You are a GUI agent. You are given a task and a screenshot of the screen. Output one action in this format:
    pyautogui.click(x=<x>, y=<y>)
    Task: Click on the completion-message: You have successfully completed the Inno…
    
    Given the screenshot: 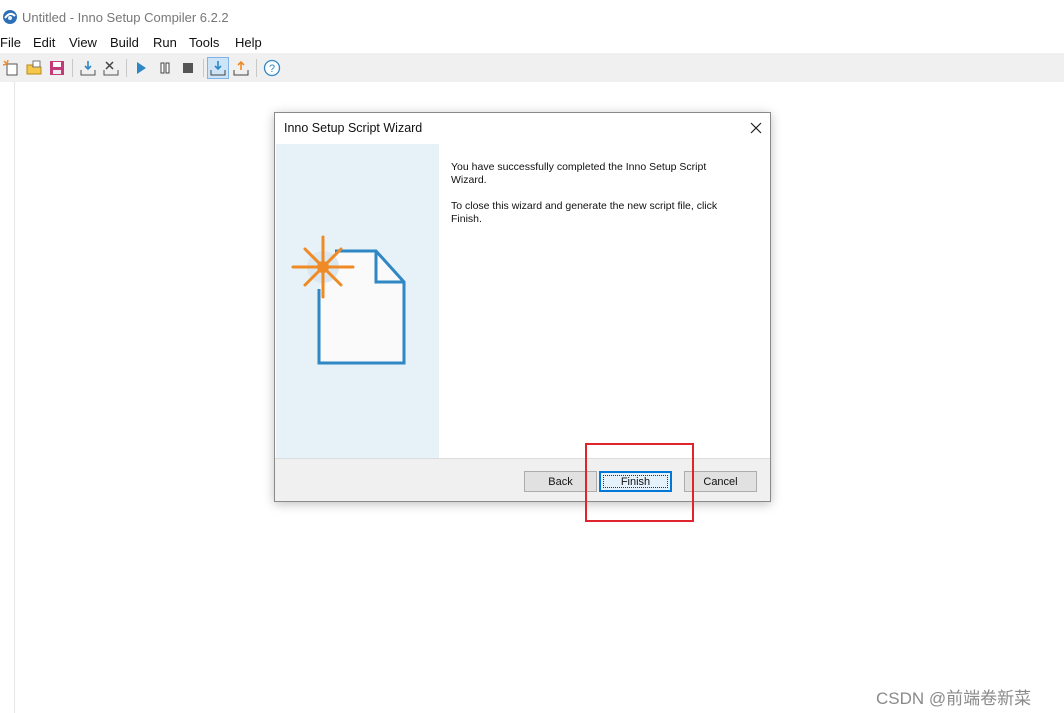 What is the action you would take?
    pyautogui.click(x=579, y=173)
    